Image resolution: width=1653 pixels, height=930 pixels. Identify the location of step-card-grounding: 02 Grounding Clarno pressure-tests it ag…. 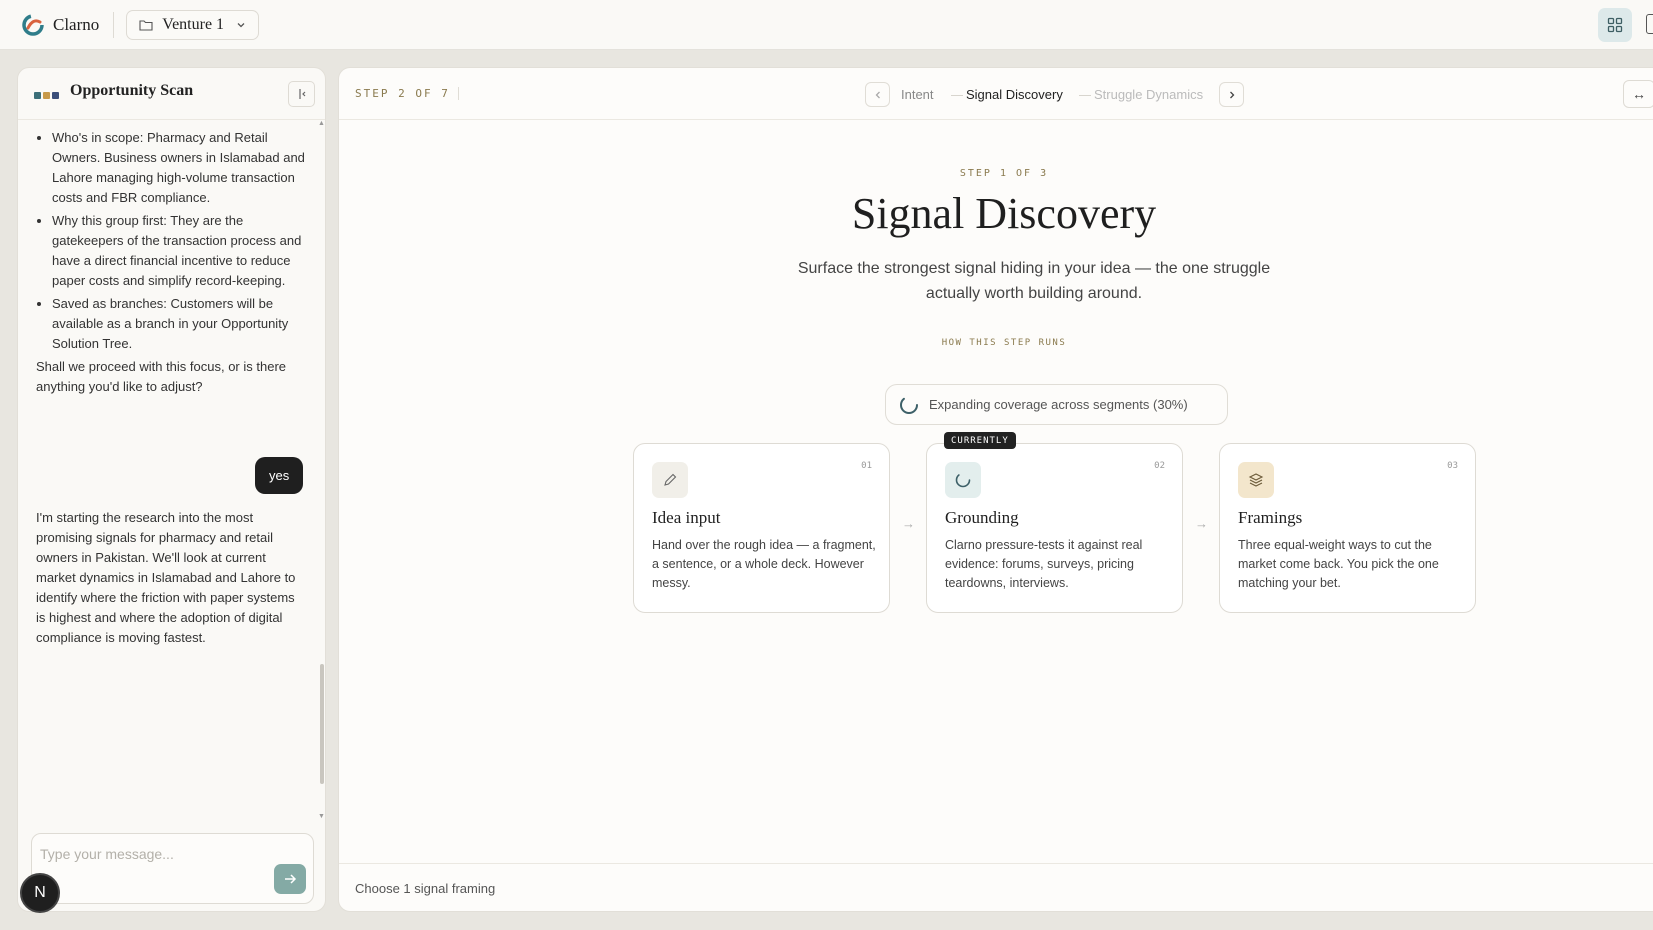
(1054, 528).